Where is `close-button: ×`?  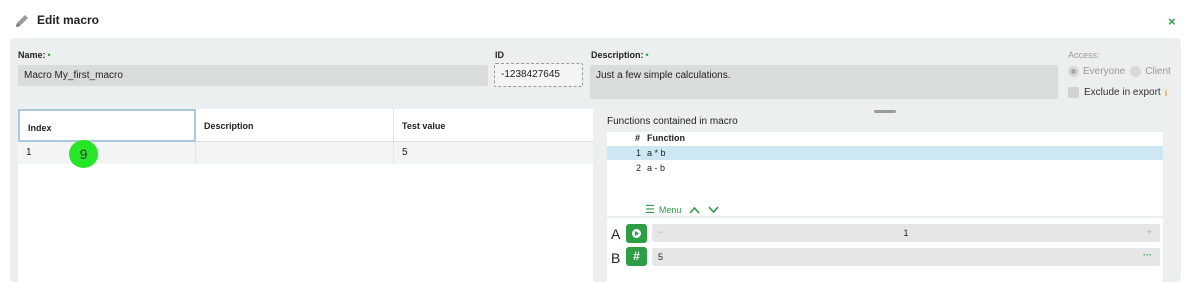 close-button: × is located at coordinates (1172, 21).